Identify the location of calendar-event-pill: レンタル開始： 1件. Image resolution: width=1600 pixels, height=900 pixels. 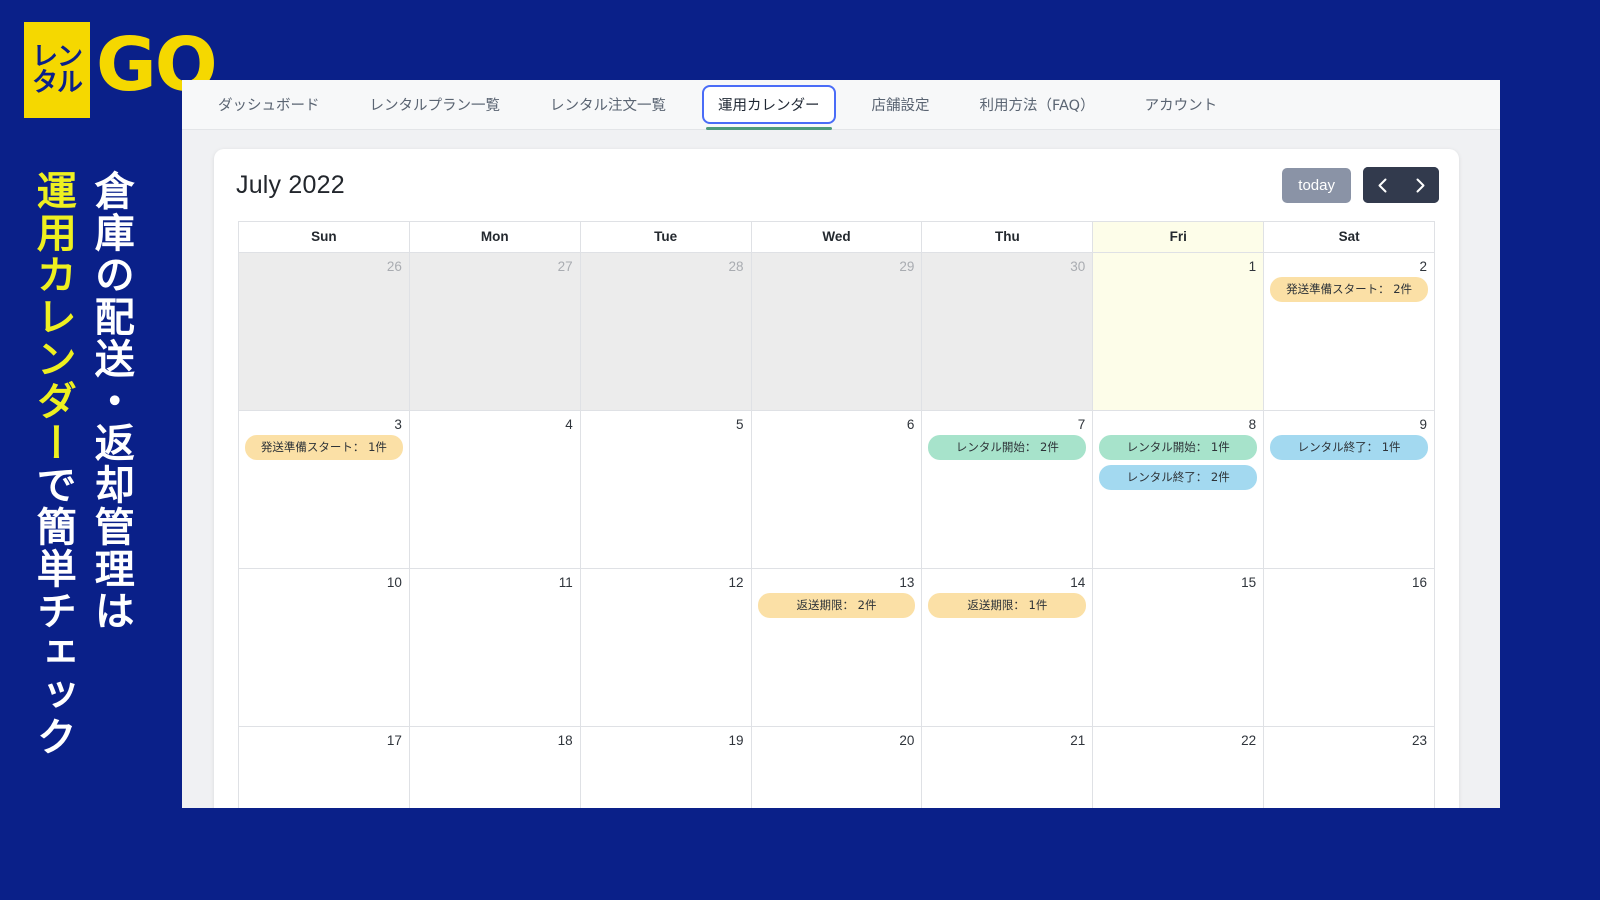
(1178, 447).